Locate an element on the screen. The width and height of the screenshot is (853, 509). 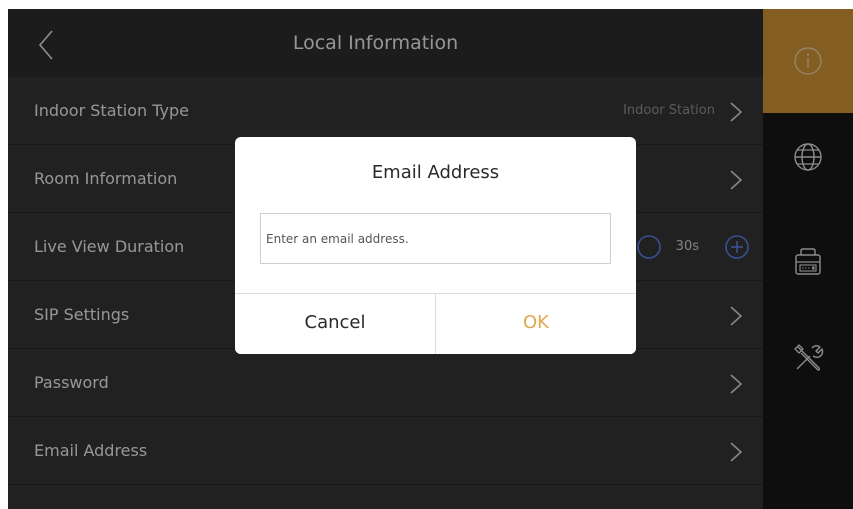
row-email-address: Email Address is located at coordinates (385, 451).